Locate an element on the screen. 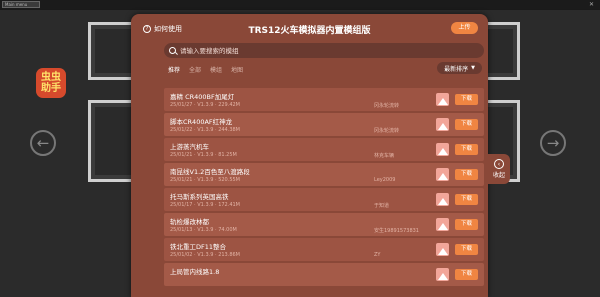  filter-tabs: 推荐 全部 模组 地图 is located at coordinates (205, 69).